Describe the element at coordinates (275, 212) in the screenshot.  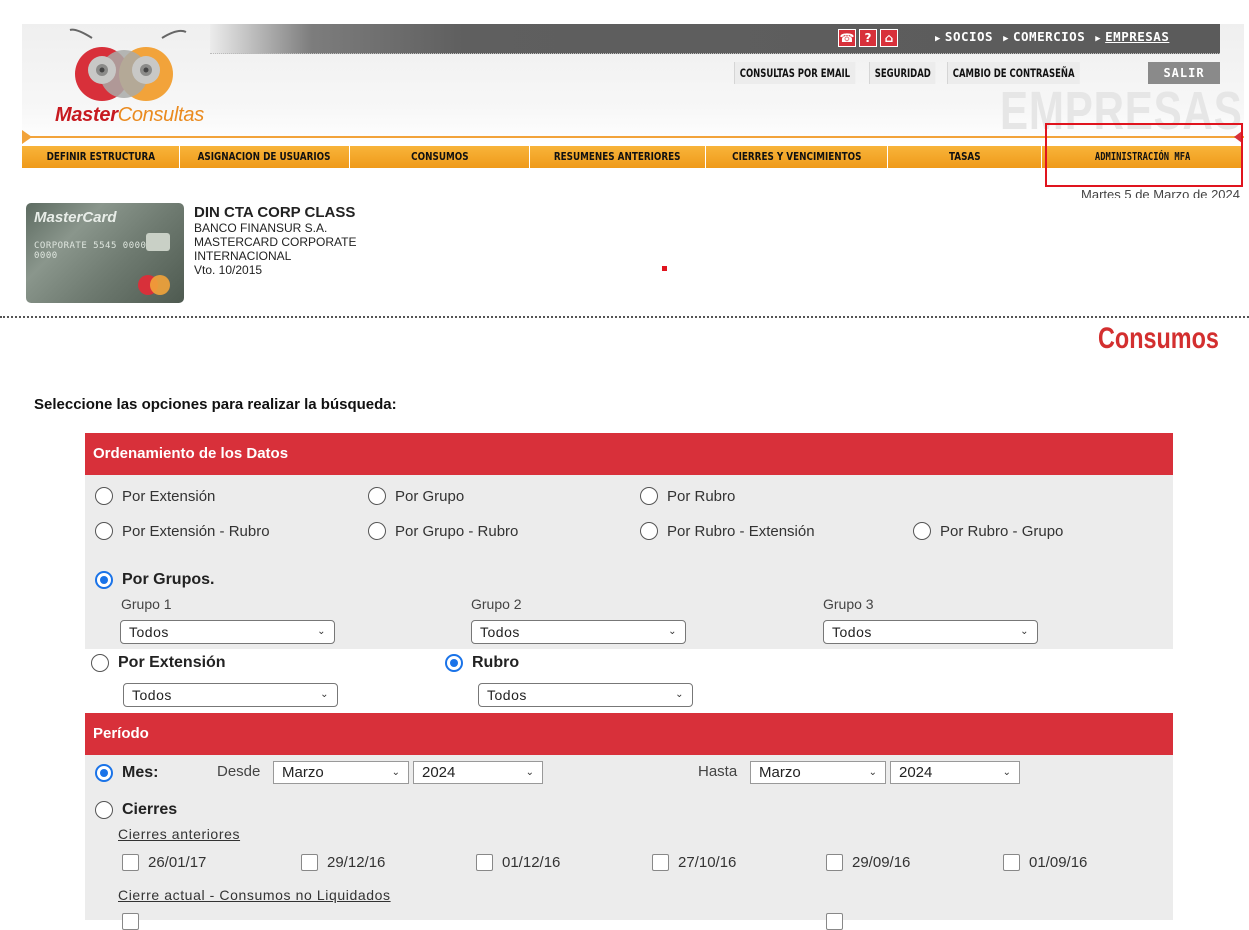
I see `card-title: DIN CTA CORP CLASS` at that location.